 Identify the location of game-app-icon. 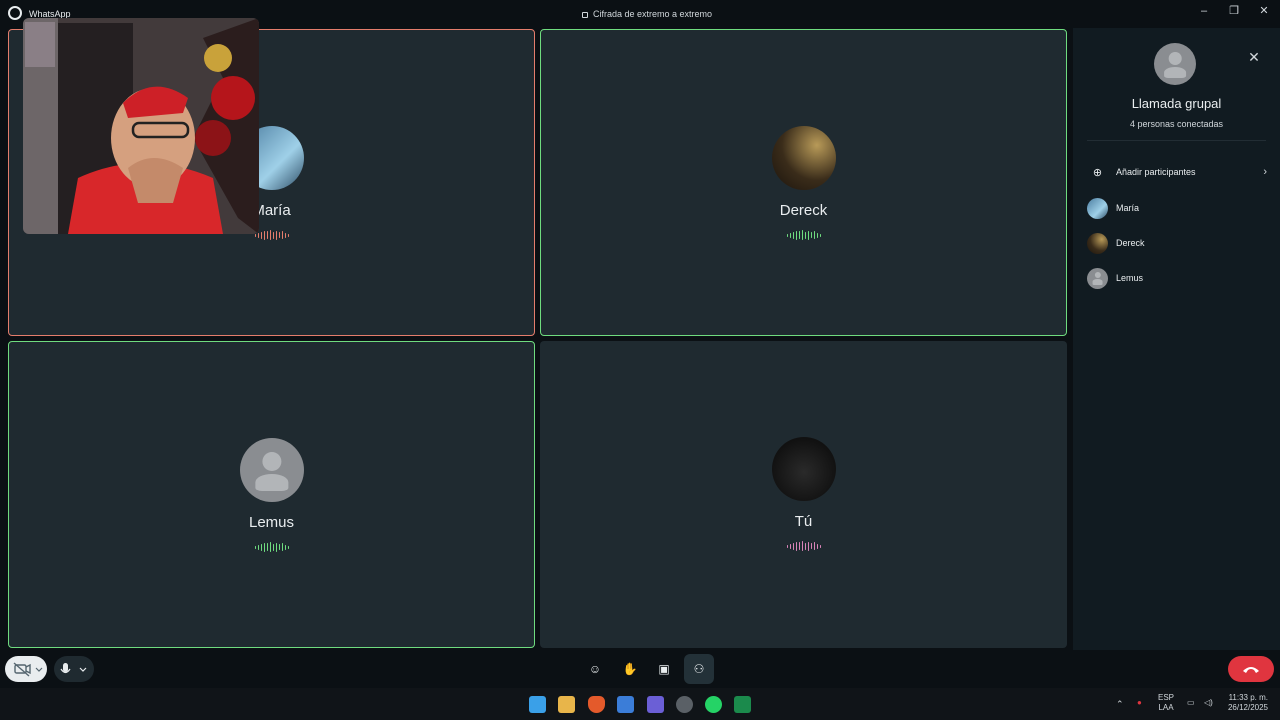
(655, 704).